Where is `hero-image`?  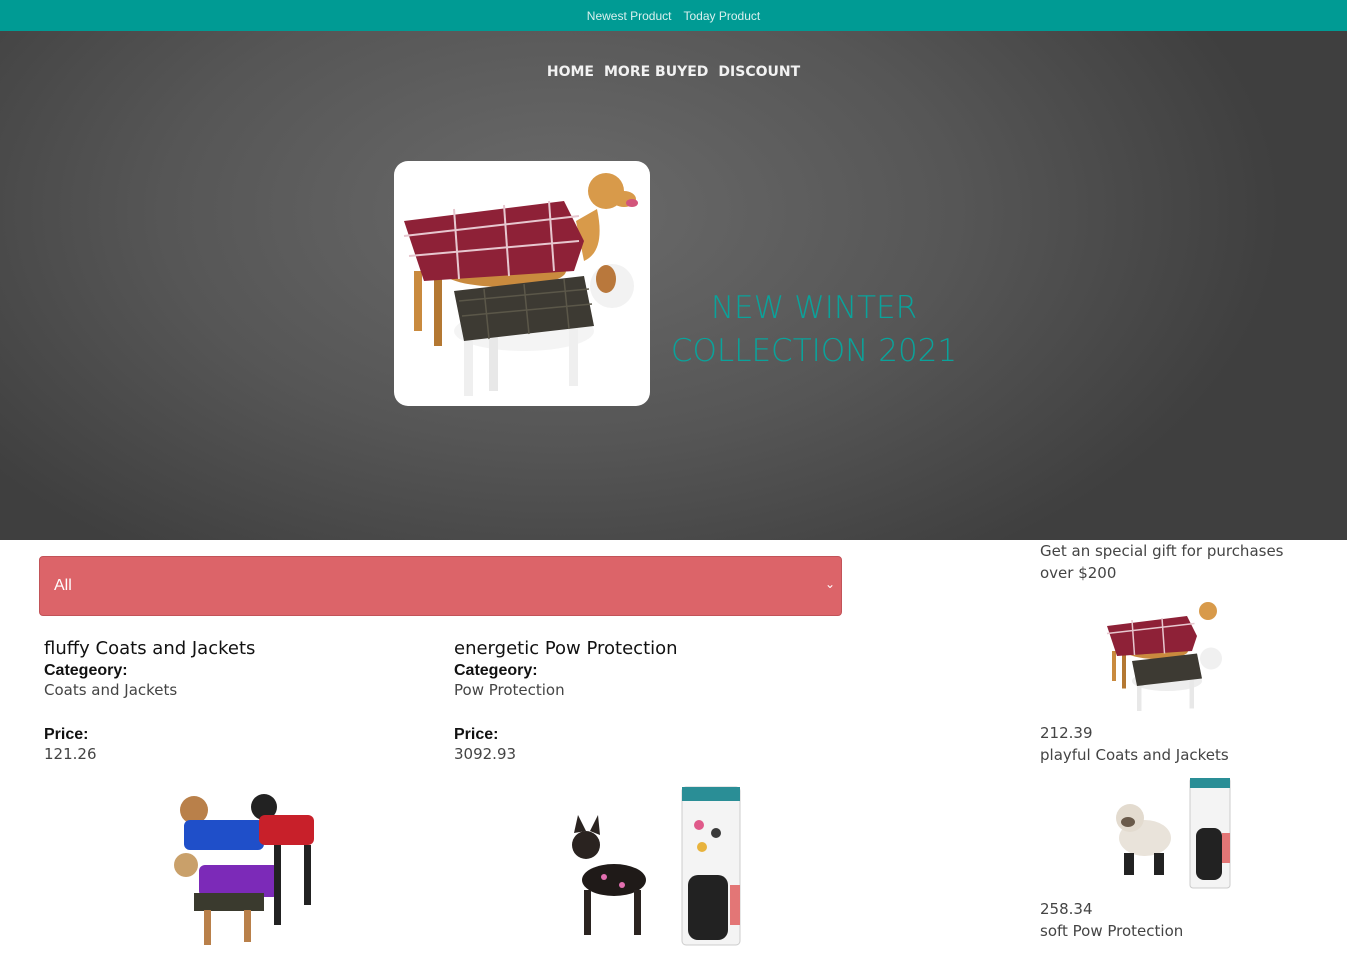 hero-image is located at coordinates (522, 283).